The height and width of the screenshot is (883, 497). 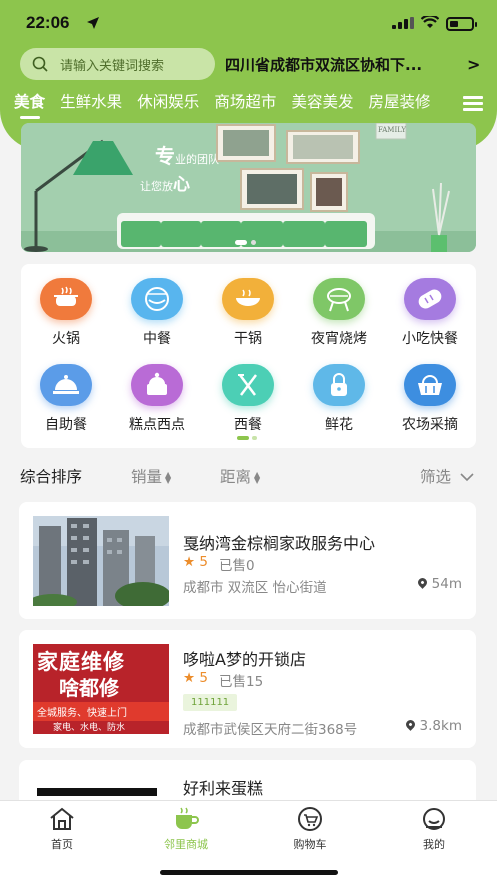 I want to click on store-rating: ★ 5, so click(x=195, y=562).